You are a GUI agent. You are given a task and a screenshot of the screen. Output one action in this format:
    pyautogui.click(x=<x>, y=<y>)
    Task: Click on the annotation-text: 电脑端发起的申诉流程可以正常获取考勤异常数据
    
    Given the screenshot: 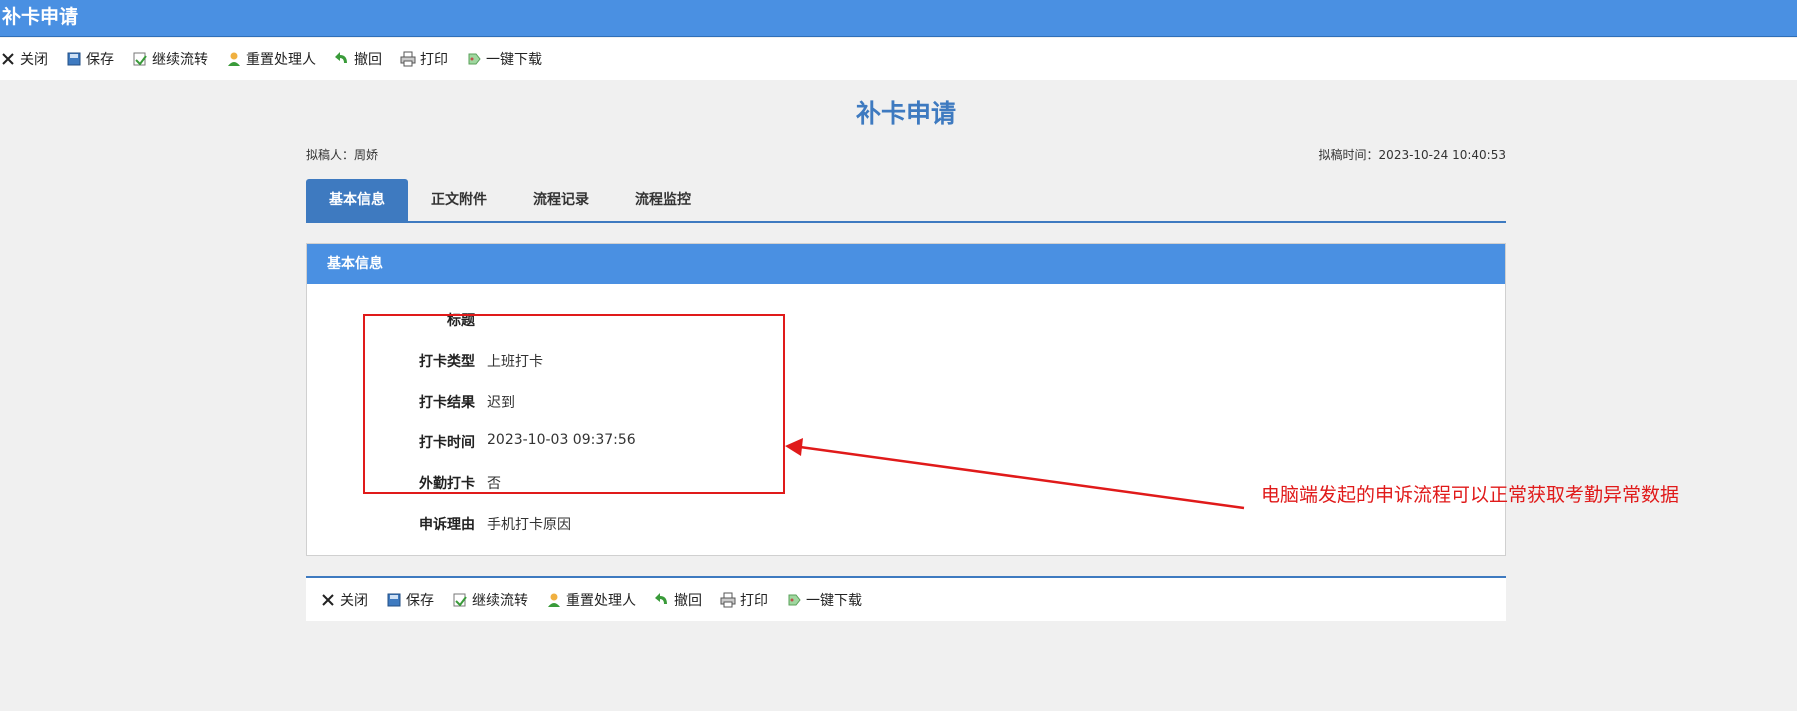 What is the action you would take?
    pyautogui.click(x=1470, y=495)
    